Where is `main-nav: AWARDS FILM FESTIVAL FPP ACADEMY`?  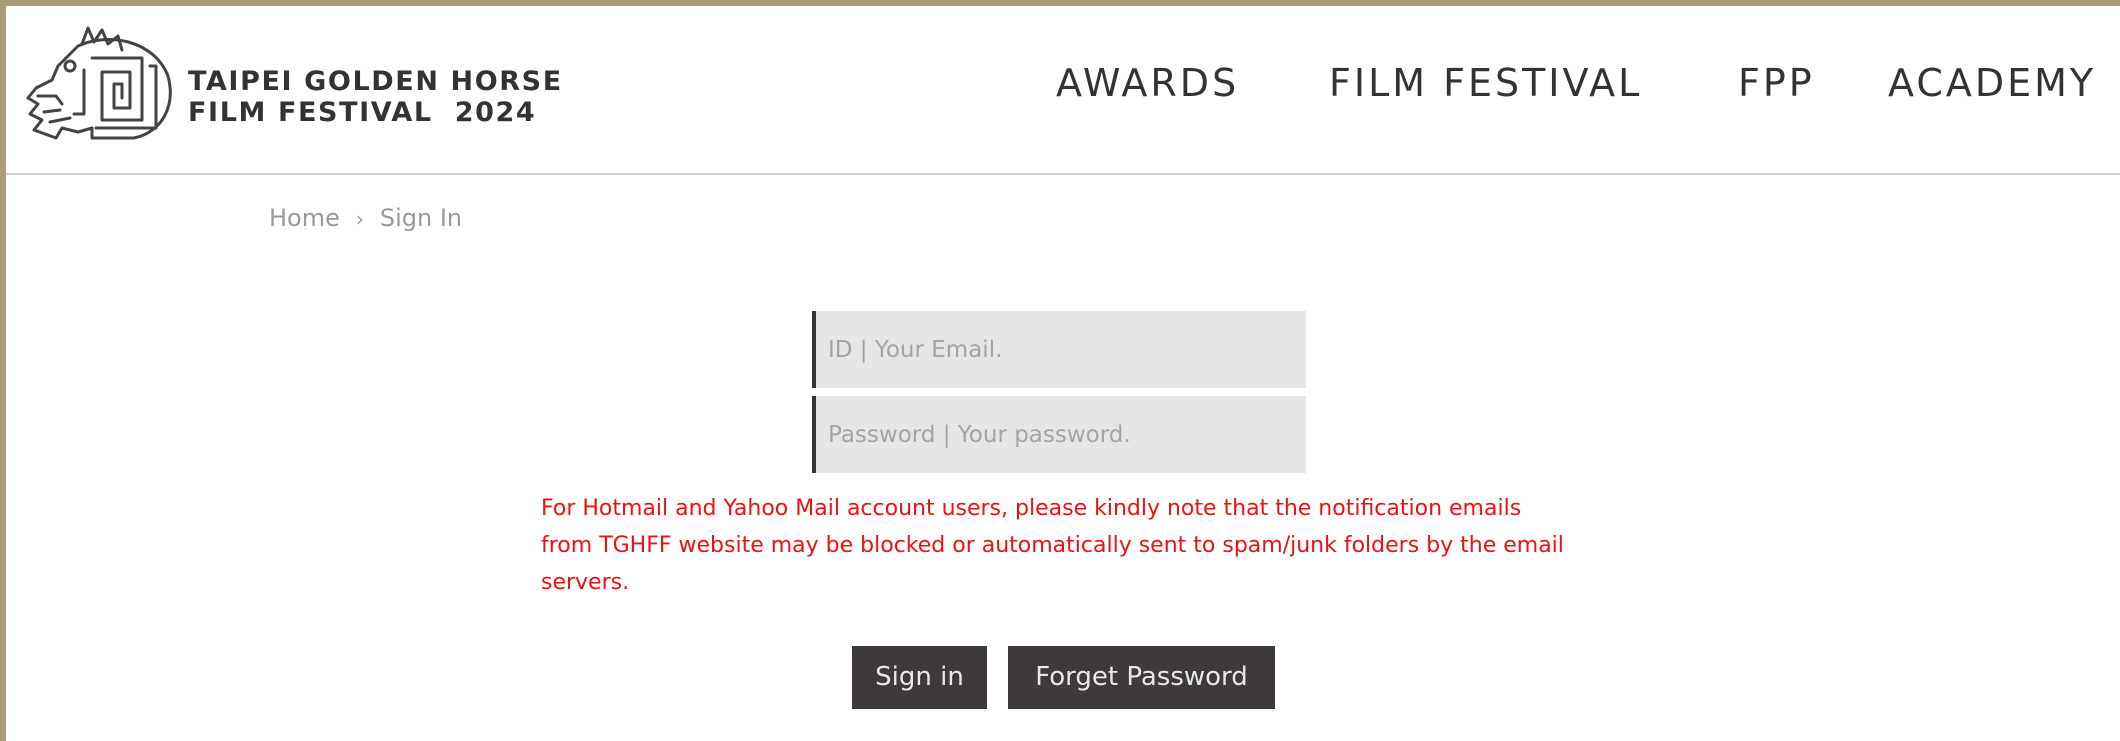 main-nav: AWARDS FILM FESTIVAL FPP ACADEMY is located at coordinates (1063, 83).